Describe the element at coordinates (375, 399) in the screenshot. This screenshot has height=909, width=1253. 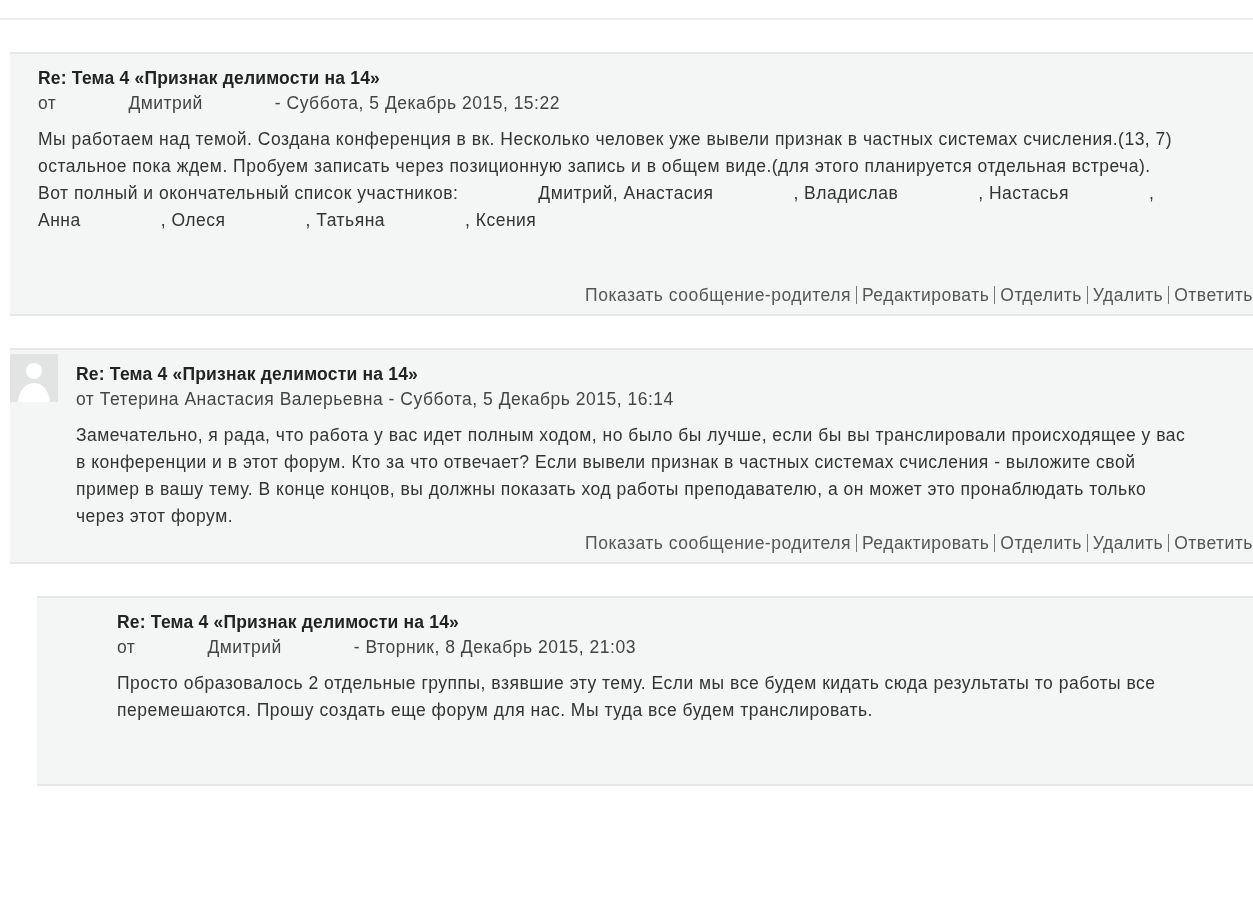
I see `author-line: от Тетерина Анастасия Валерьевна - Суббота, 5 Декабрь 2015, 16:14` at that location.